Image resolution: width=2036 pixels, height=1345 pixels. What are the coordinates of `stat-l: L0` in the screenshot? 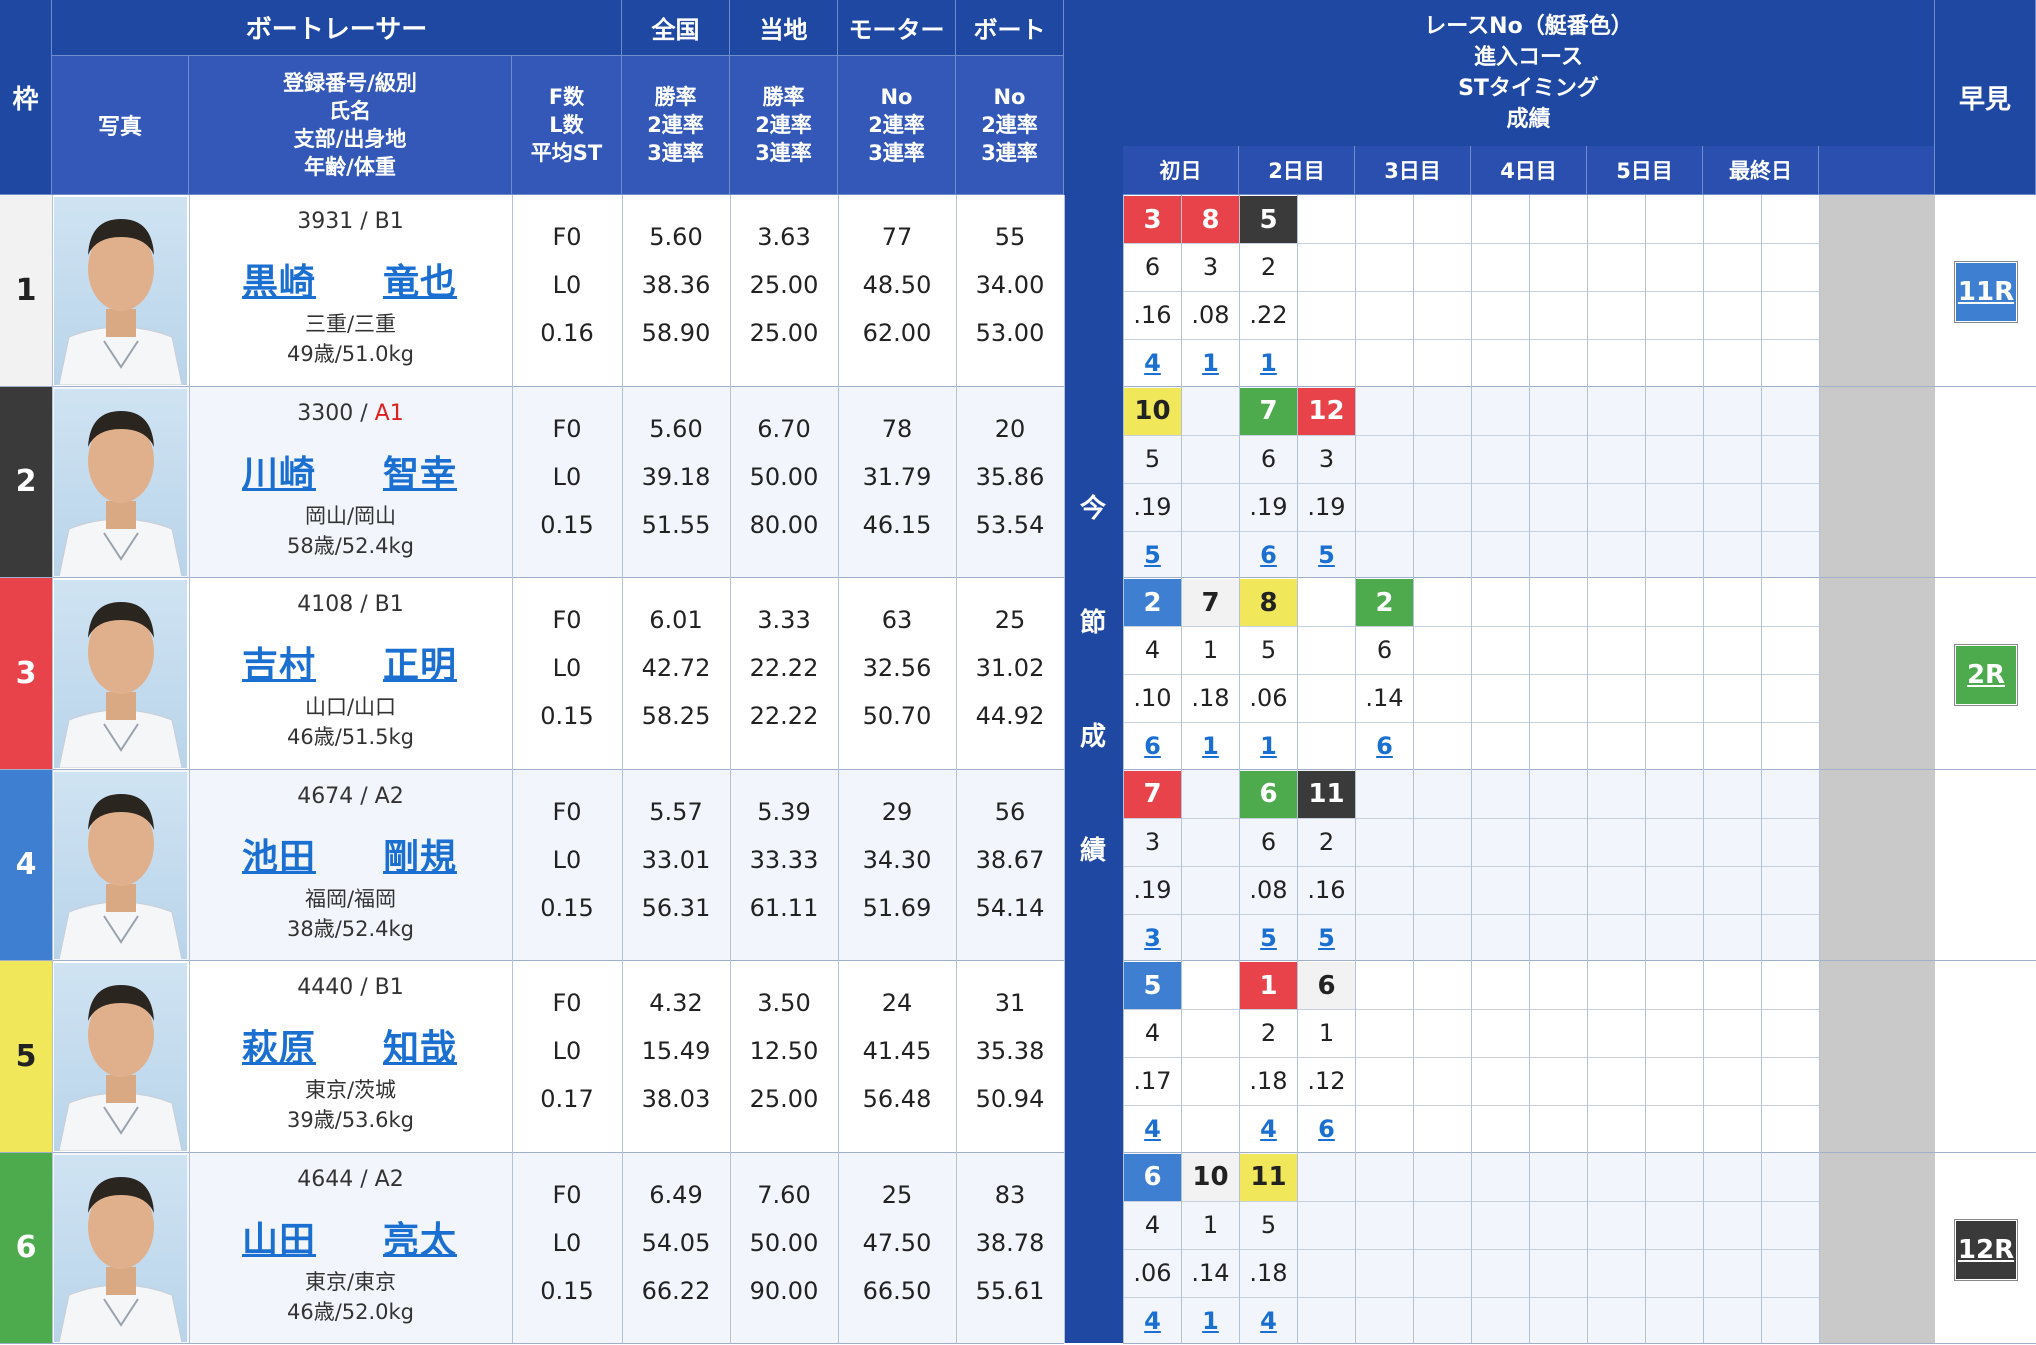 It's located at (567, 859).